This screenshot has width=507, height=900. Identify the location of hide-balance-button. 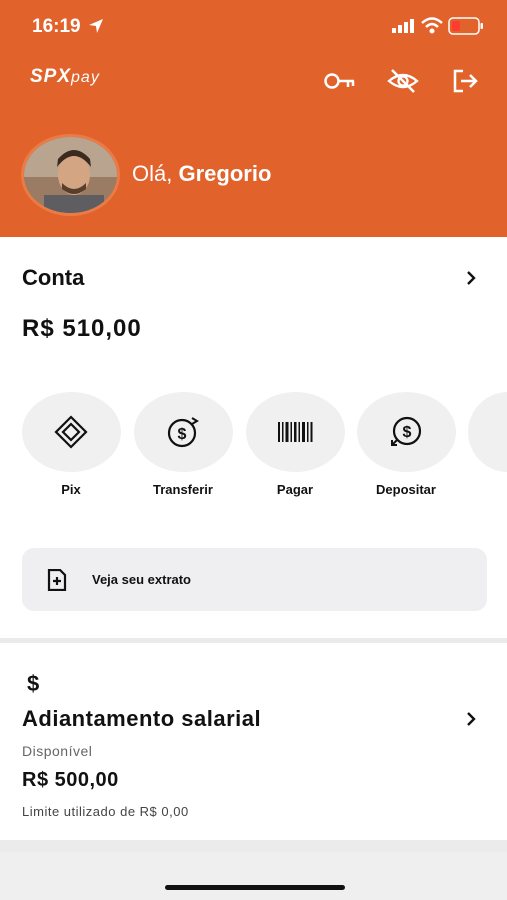
(403, 81).